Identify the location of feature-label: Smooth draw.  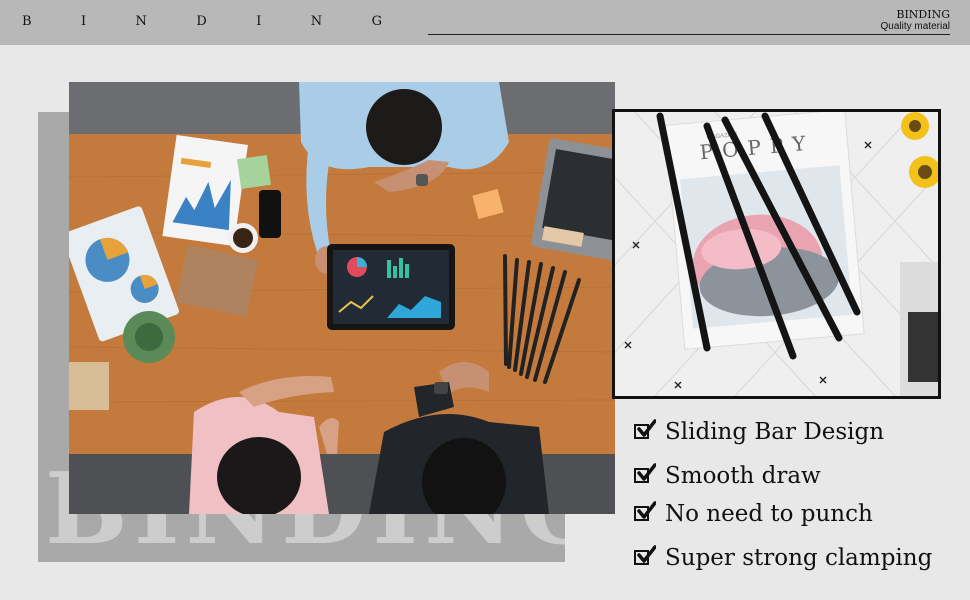
(743, 476).